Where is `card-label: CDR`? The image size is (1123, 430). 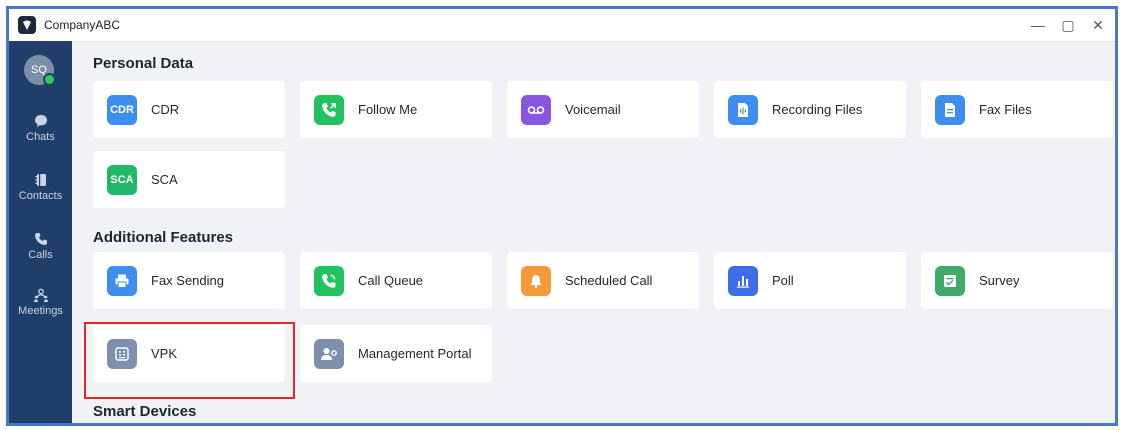
card-label: CDR is located at coordinates (165, 109).